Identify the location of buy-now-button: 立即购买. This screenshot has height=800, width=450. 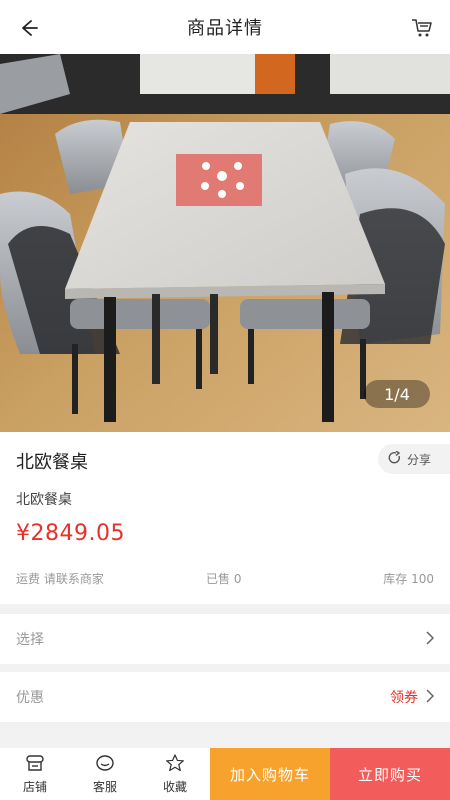
(390, 774).